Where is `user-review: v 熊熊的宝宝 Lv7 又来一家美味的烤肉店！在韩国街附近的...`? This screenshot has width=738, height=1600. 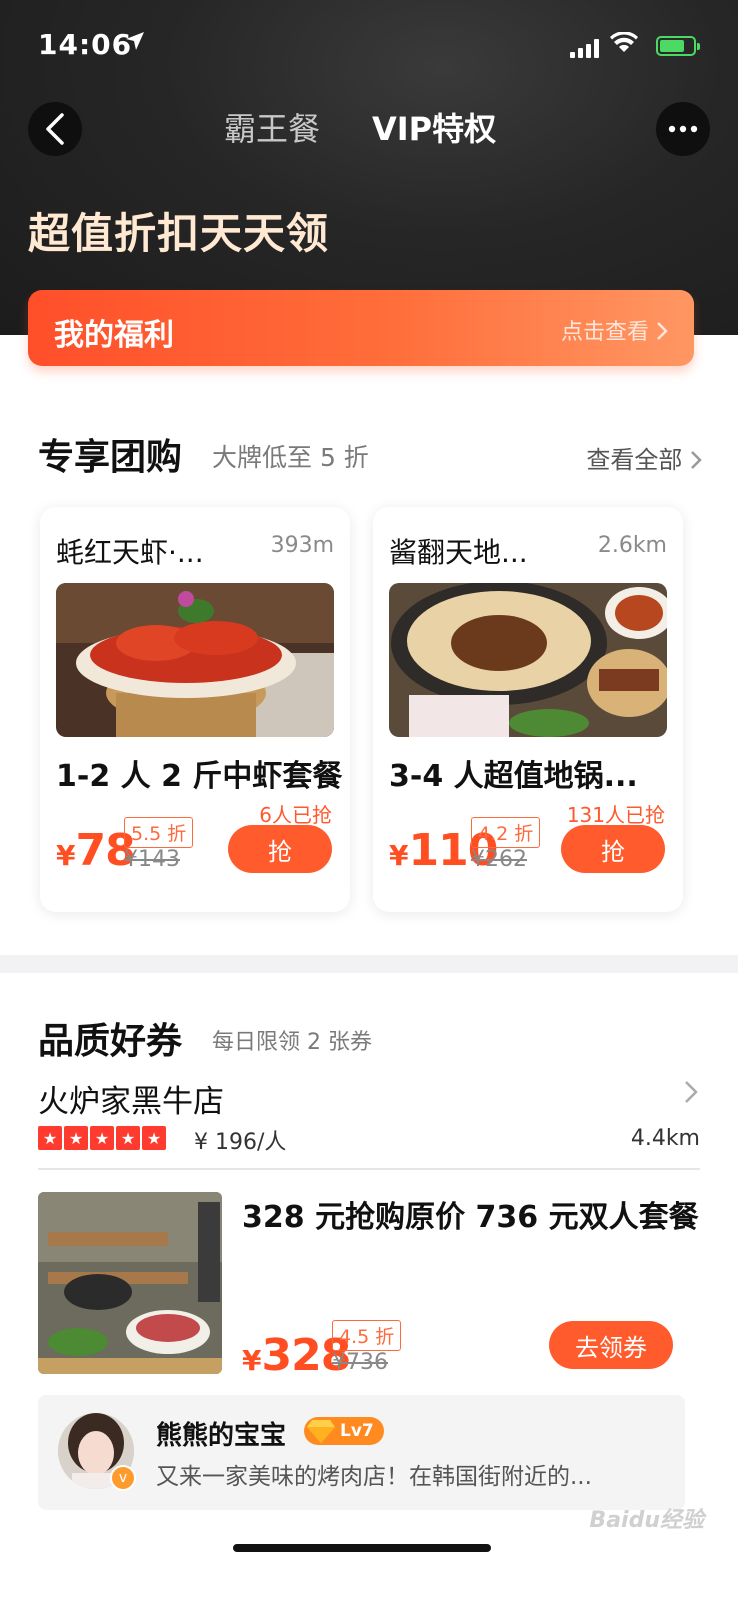 user-review: v 熊熊的宝宝 Lv7 又来一家美味的烤肉店！在韩国街附近的... is located at coordinates (361, 1452).